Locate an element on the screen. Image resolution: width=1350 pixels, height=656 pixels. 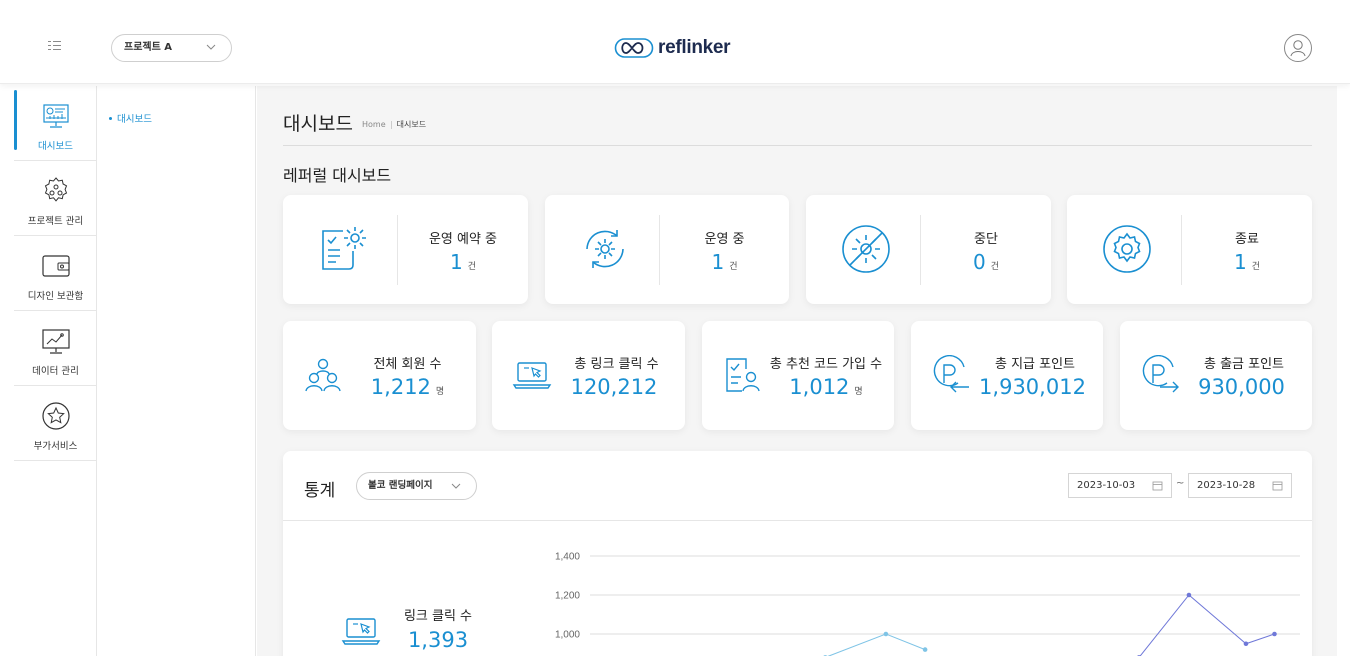
top-header: 프로젝트 A reflinker is located at coordinates (675, 42).